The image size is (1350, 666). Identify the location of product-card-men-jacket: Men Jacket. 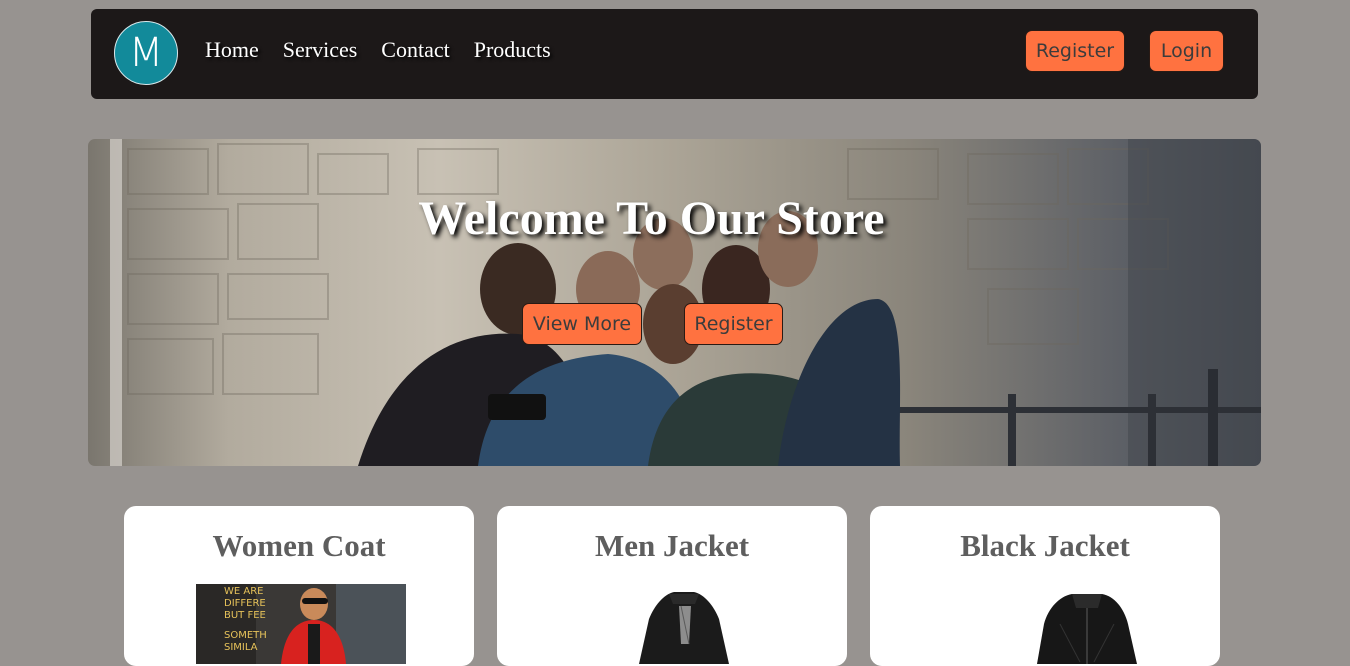
(672, 586).